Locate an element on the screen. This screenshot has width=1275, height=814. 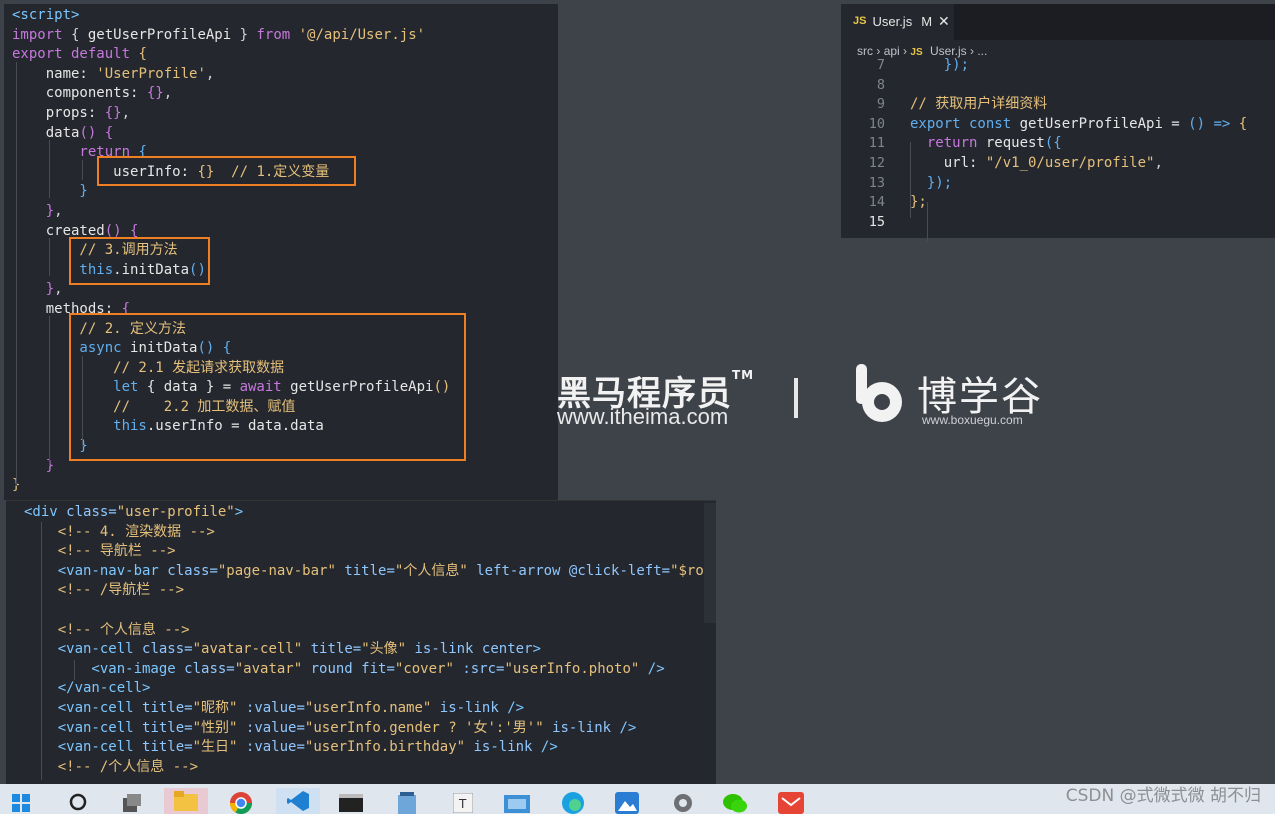
mail-app-icon is located at coordinates (791, 803).